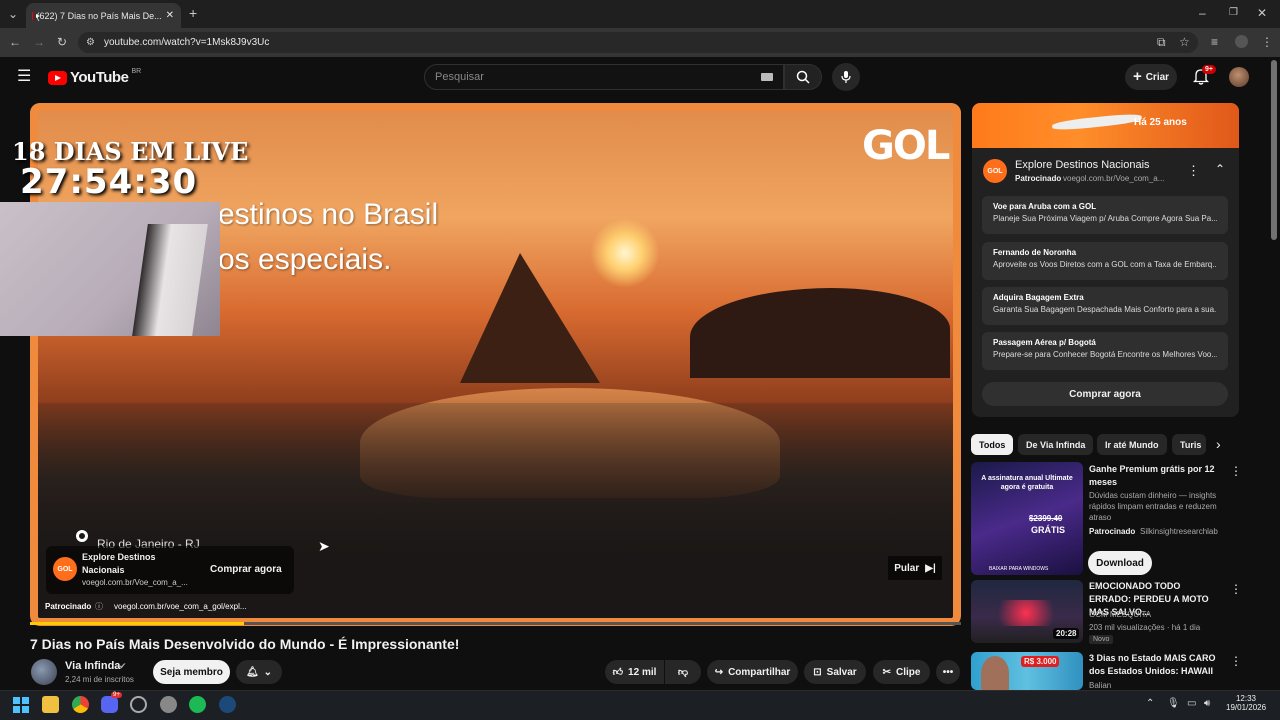 This screenshot has height=720, width=1280. Describe the element at coordinates (99, 77) in the screenshot. I see `youtube-logo-text: YouTube` at that location.